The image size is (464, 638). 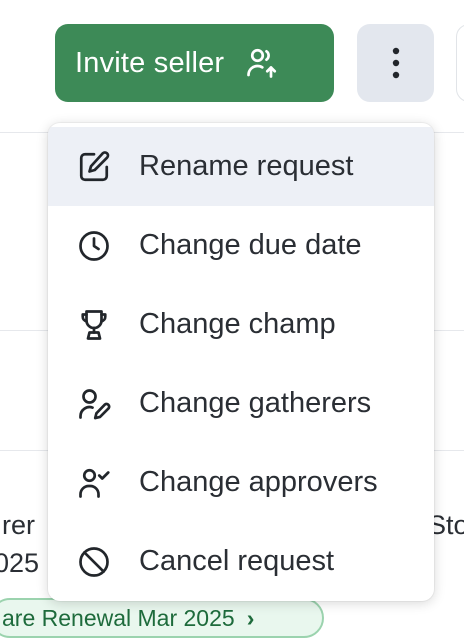 What do you see at coordinates (150, 62) in the screenshot?
I see `invite-seller-label: Invite seller` at bounding box center [150, 62].